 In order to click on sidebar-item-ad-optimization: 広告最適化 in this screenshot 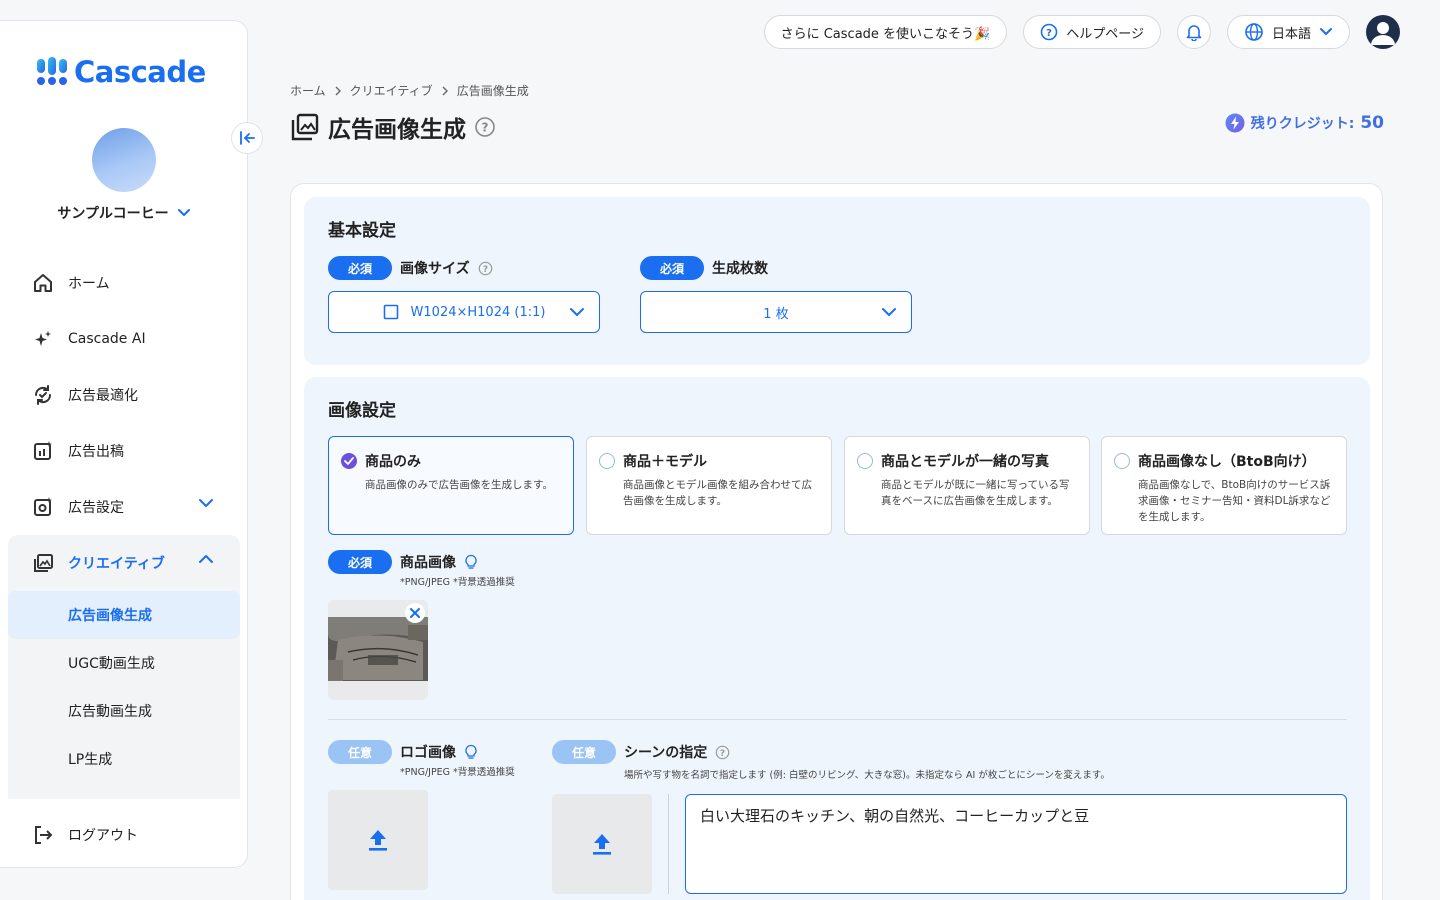, I will do `click(124, 395)`.